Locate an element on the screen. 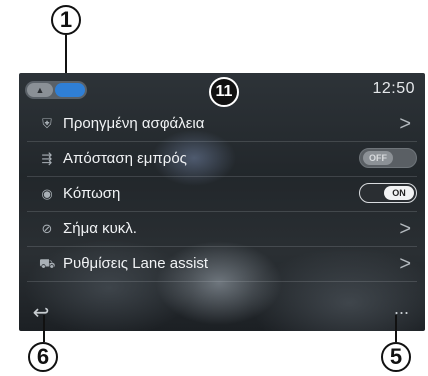 The width and height of the screenshot is (428, 376). callout-6: 6 is located at coordinates (43, 357).